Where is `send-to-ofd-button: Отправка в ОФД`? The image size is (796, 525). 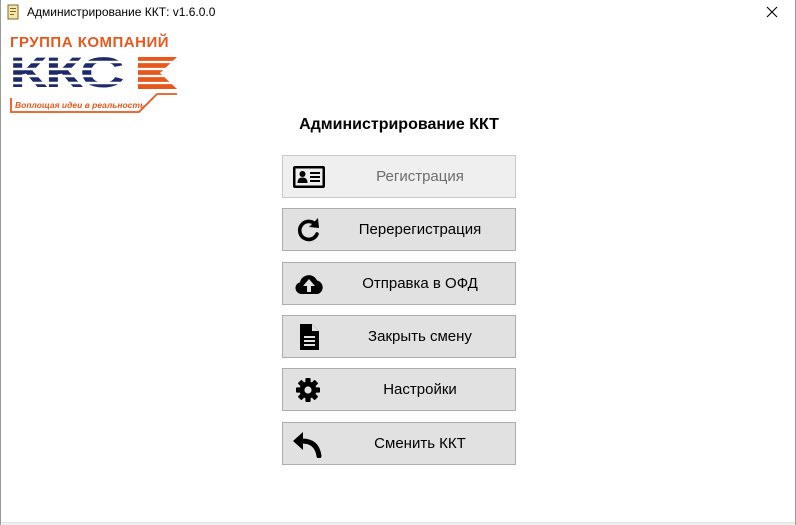 send-to-ofd-button: Отправка в ОФД is located at coordinates (399, 283).